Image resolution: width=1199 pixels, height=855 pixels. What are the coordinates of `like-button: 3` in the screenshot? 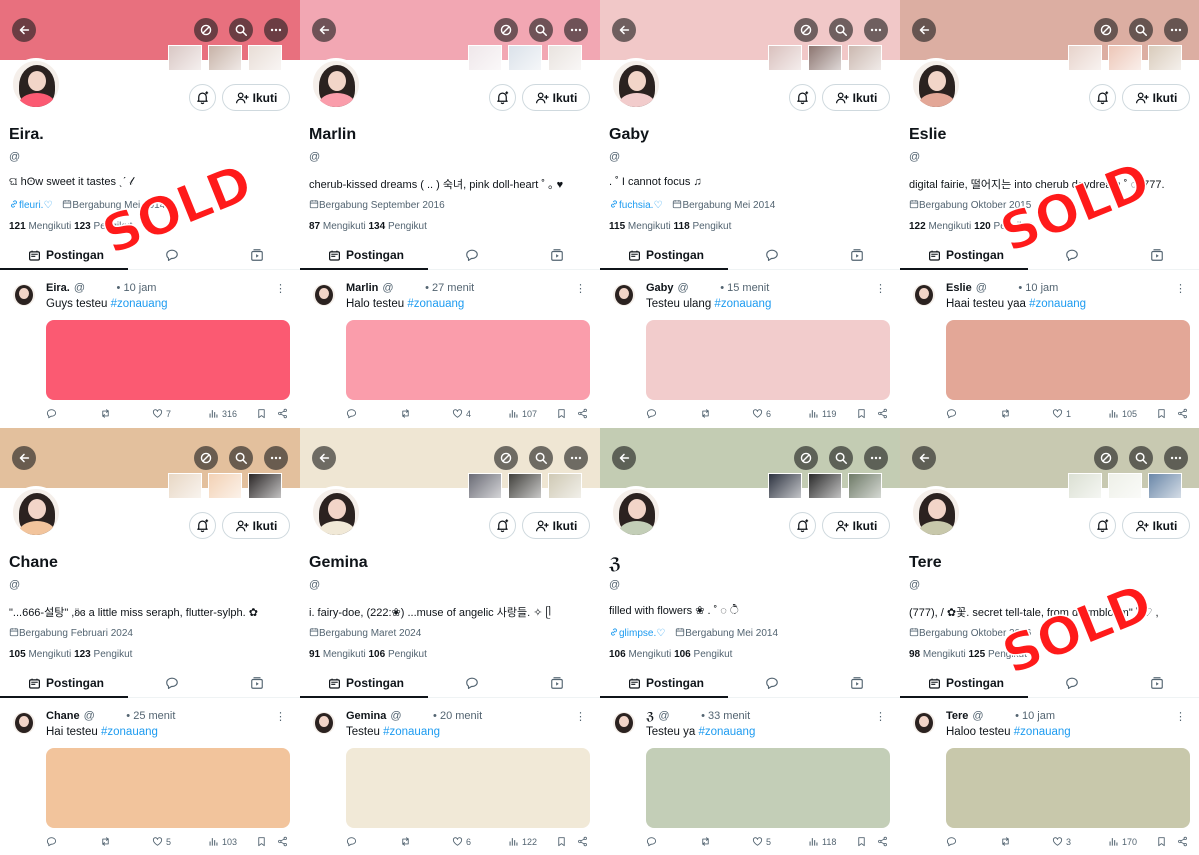 It's located at (1061, 841).